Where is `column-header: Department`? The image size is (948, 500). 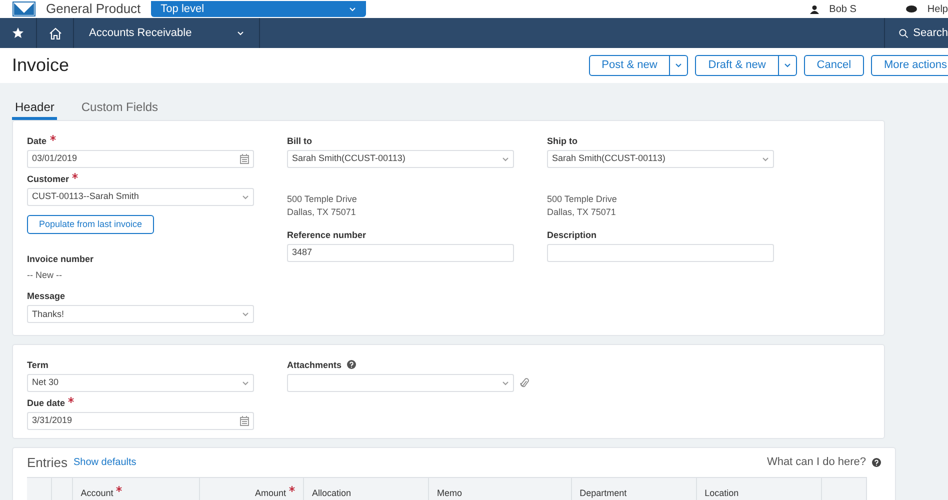
column-header: Department is located at coordinates (603, 493).